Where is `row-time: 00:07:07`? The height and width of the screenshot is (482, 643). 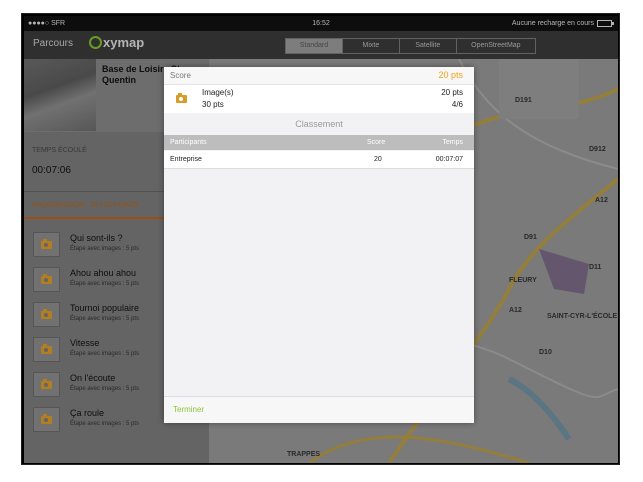 row-time: 00:07:07 is located at coordinates (449, 159).